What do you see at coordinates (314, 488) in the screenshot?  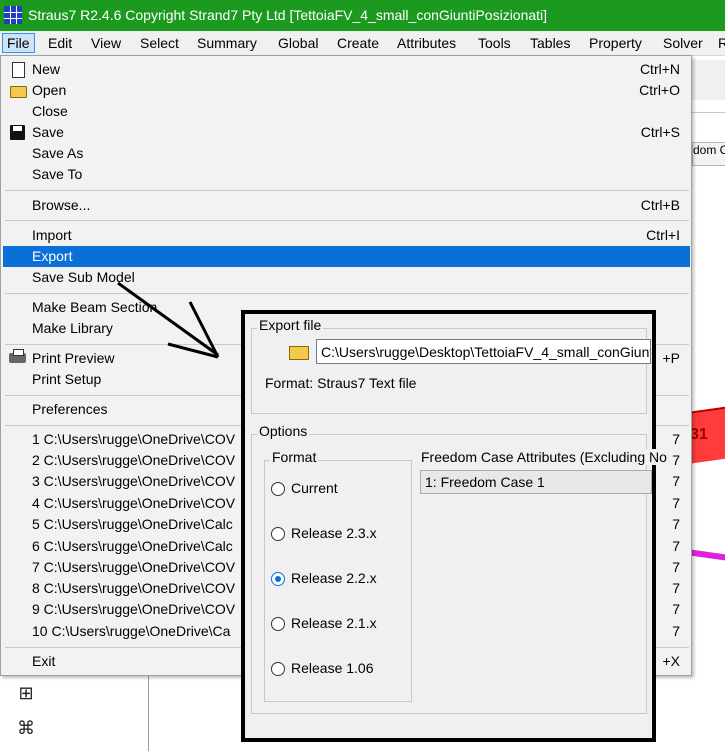 I see `radio-label: Current` at bounding box center [314, 488].